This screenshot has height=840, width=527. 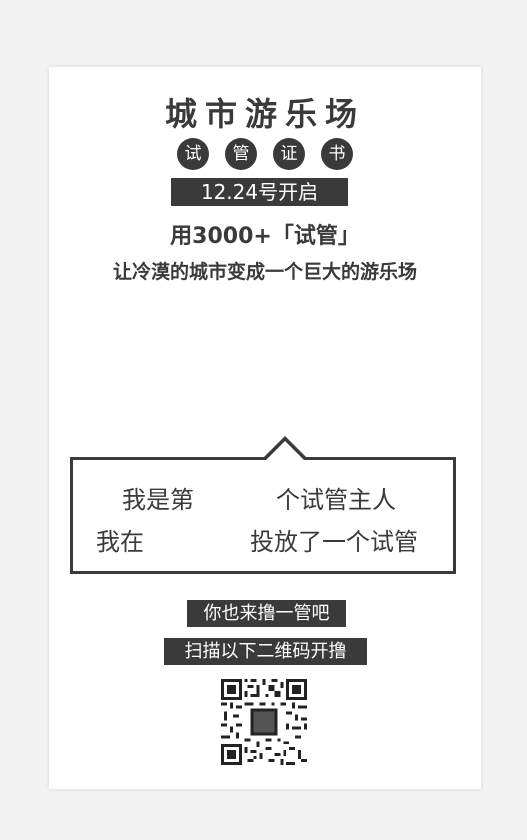 What do you see at coordinates (266, 613) in the screenshot?
I see `cta-primary: 你也来撸一管吧` at bounding box center [266, 613].